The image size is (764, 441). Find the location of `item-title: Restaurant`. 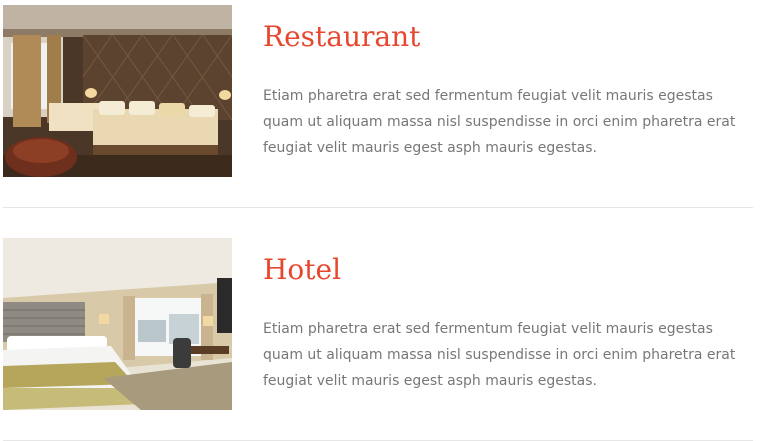

item-title: Restaurant is located at coordinates (341, 37).